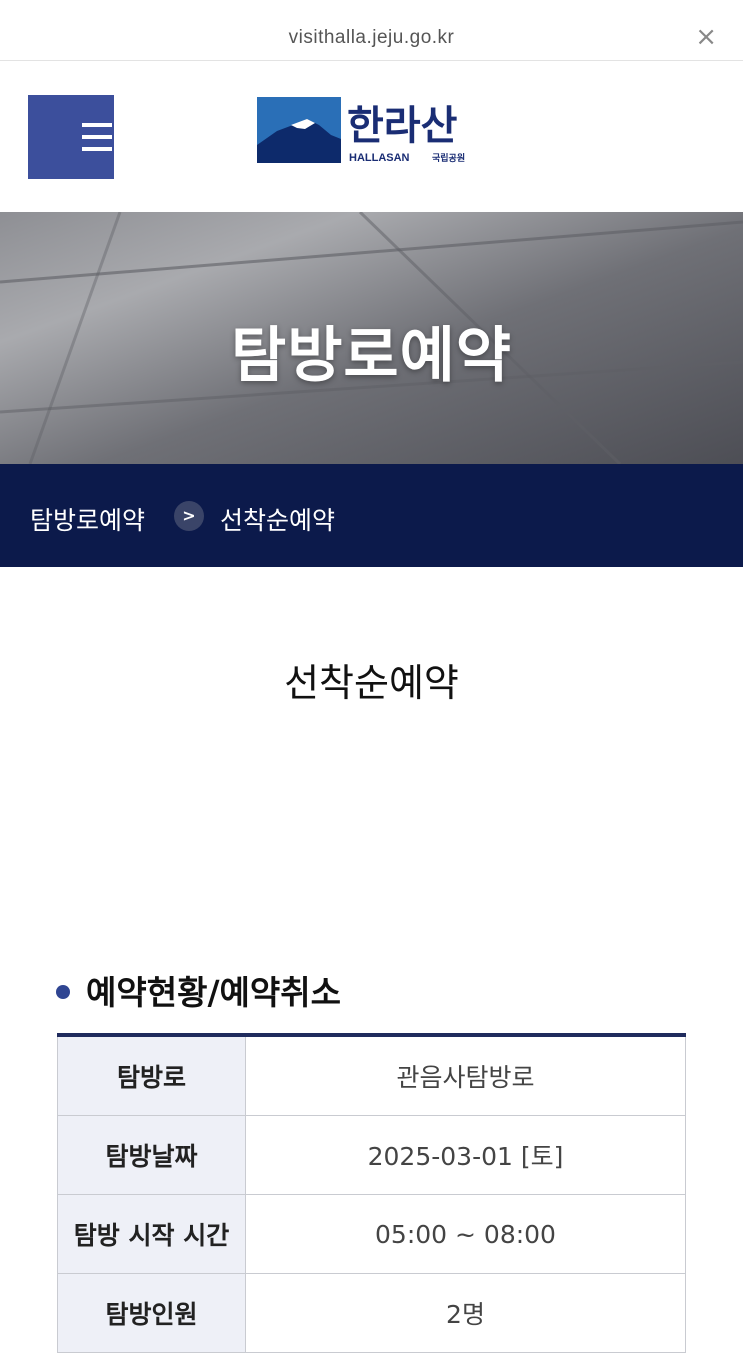 The height and width of the screenshot is (1357, 743). I want to click on hero-title: 탐방로예약, so click(371, 356).